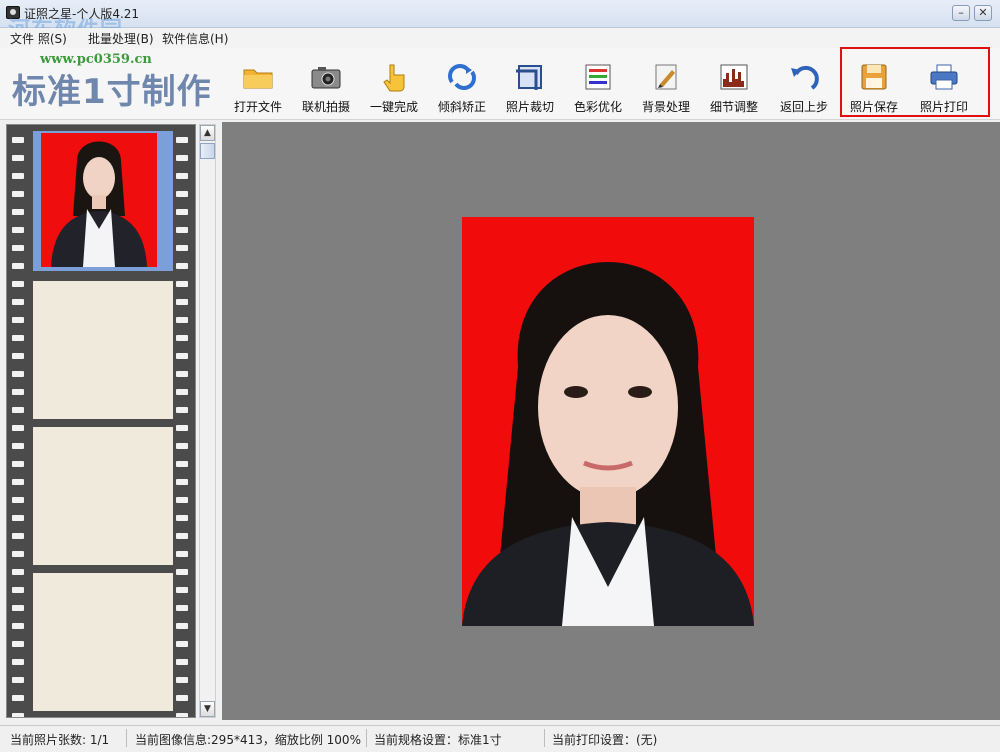 Image resolution: width=1000 pixels, height=752 pixels. What do you see at coordinates (803, 107) in the screenshot?
I see `undo-label: 返回上步` at bounding box center [803, 107].